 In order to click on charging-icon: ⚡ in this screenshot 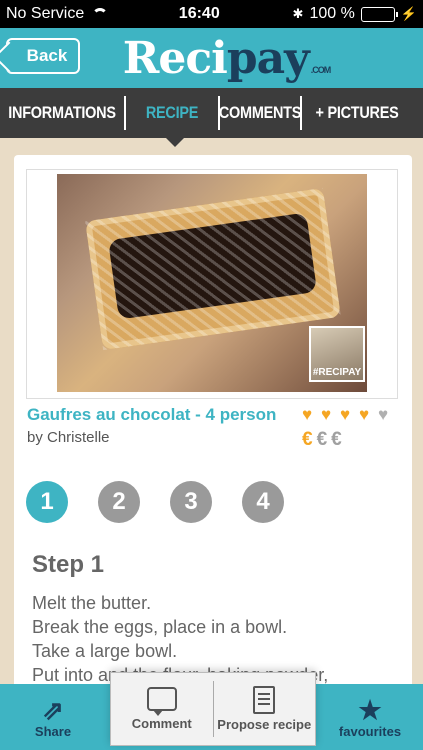, I will do `click(408, 13)`.